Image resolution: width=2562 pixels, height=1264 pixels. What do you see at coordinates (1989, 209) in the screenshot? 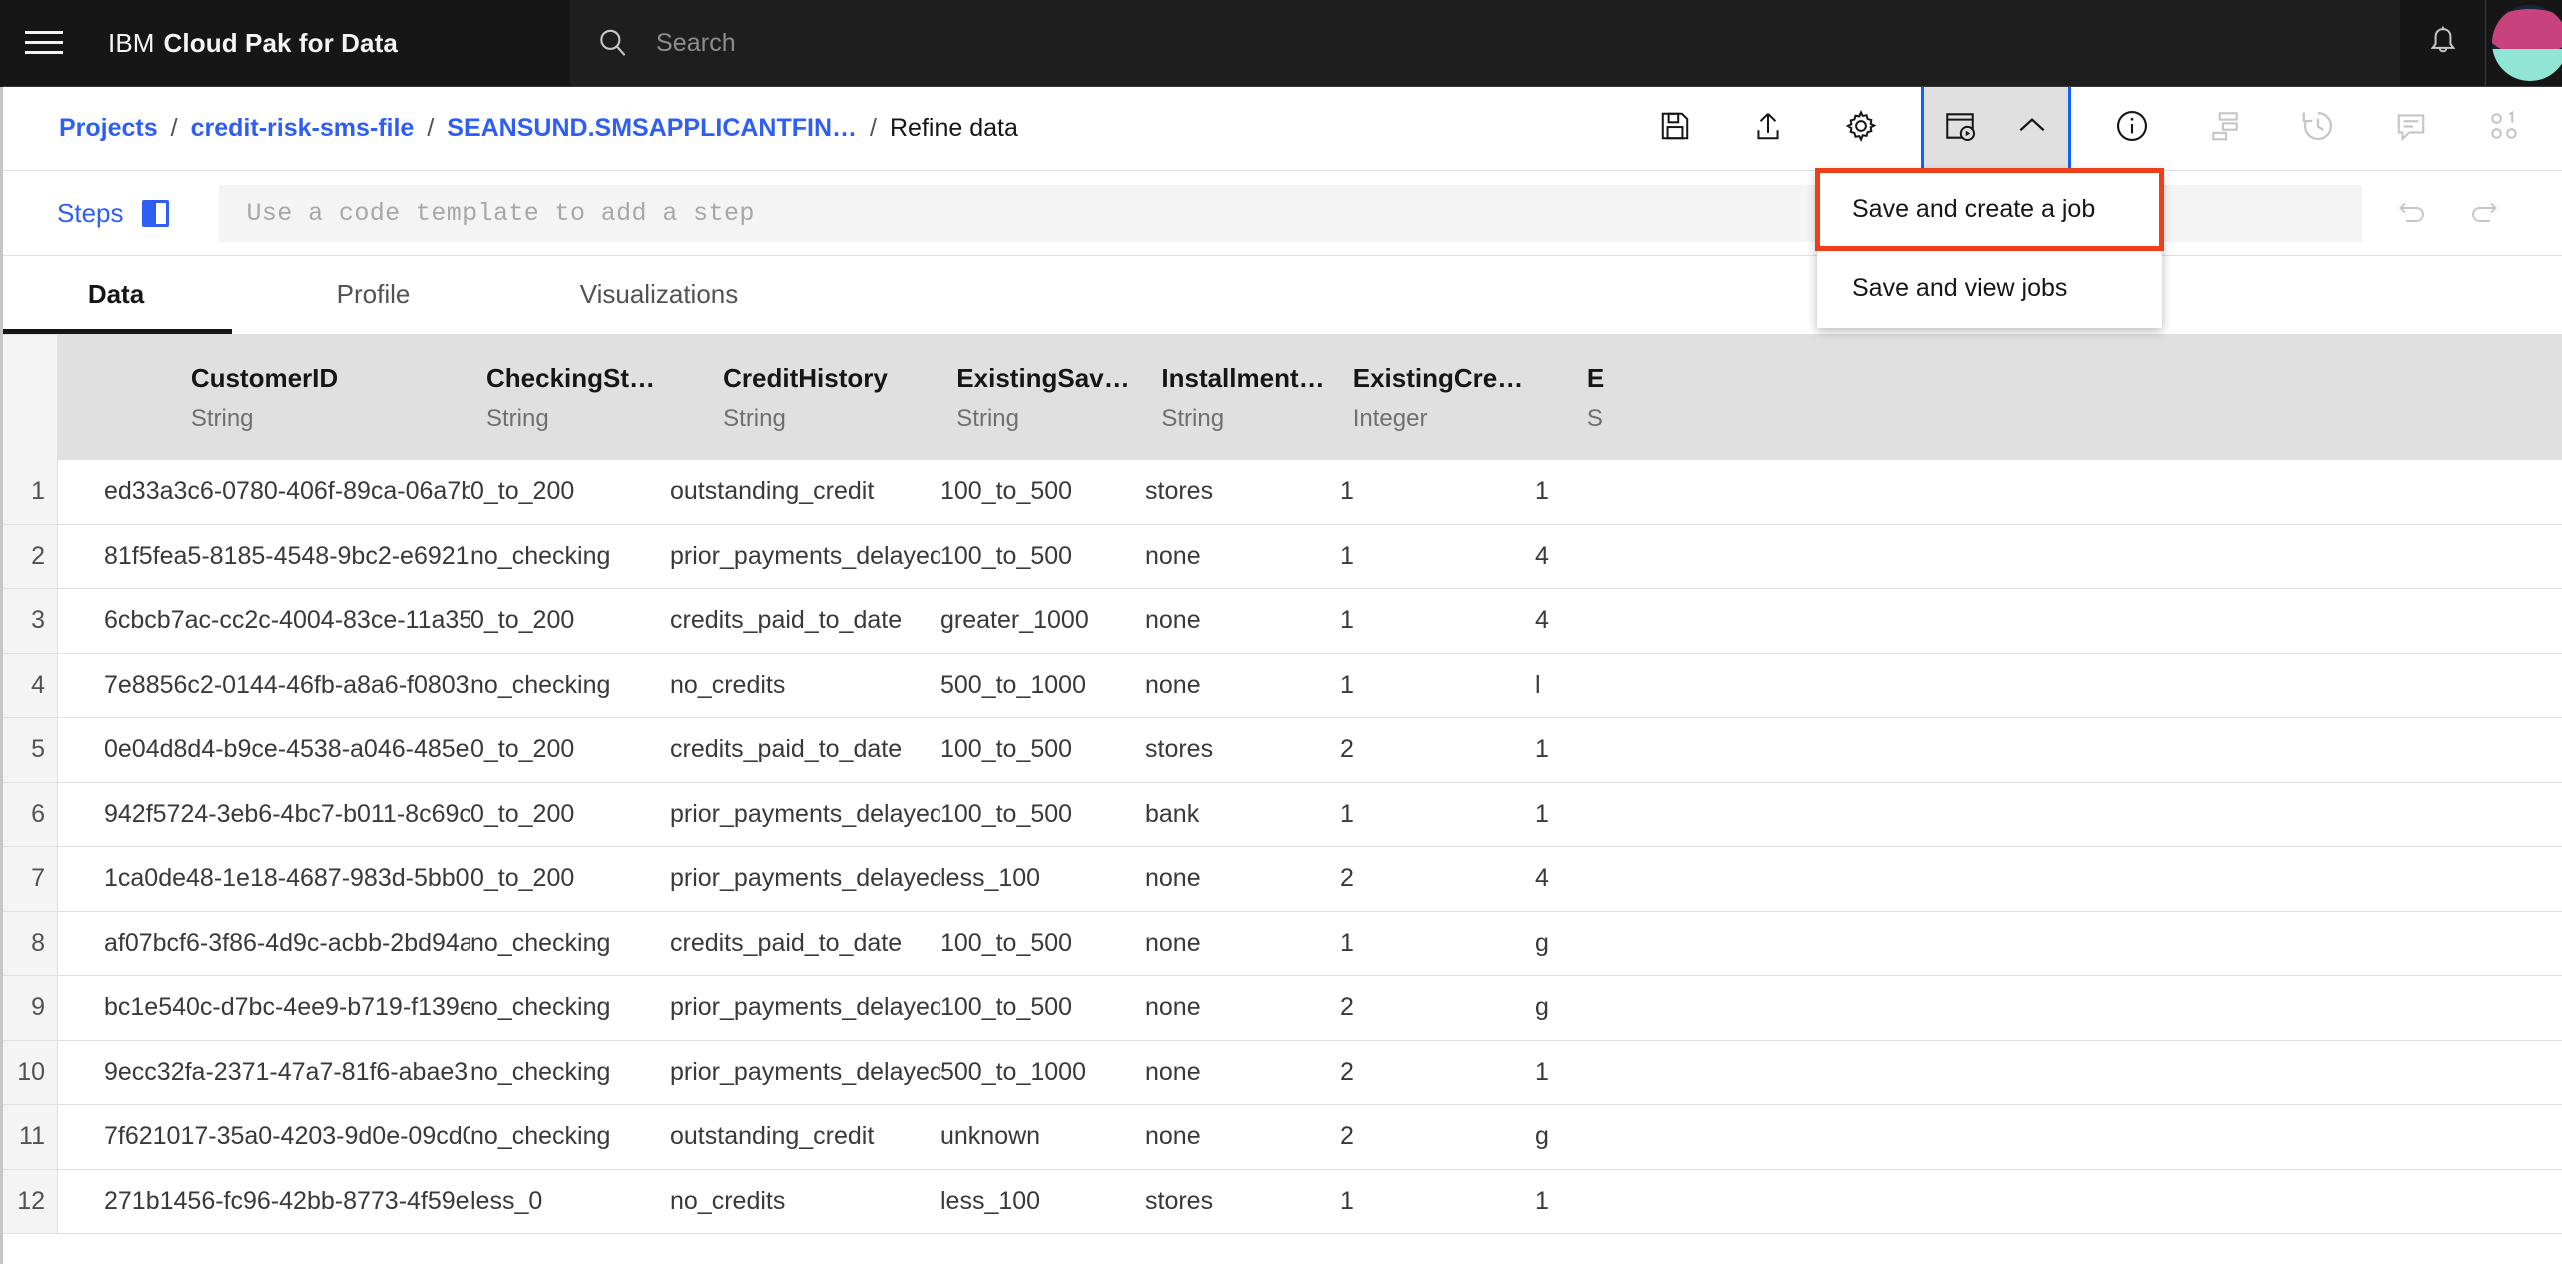
I see `menu-item-save-and-create-job: Save and create a job` at bounding box center [1989, 209].